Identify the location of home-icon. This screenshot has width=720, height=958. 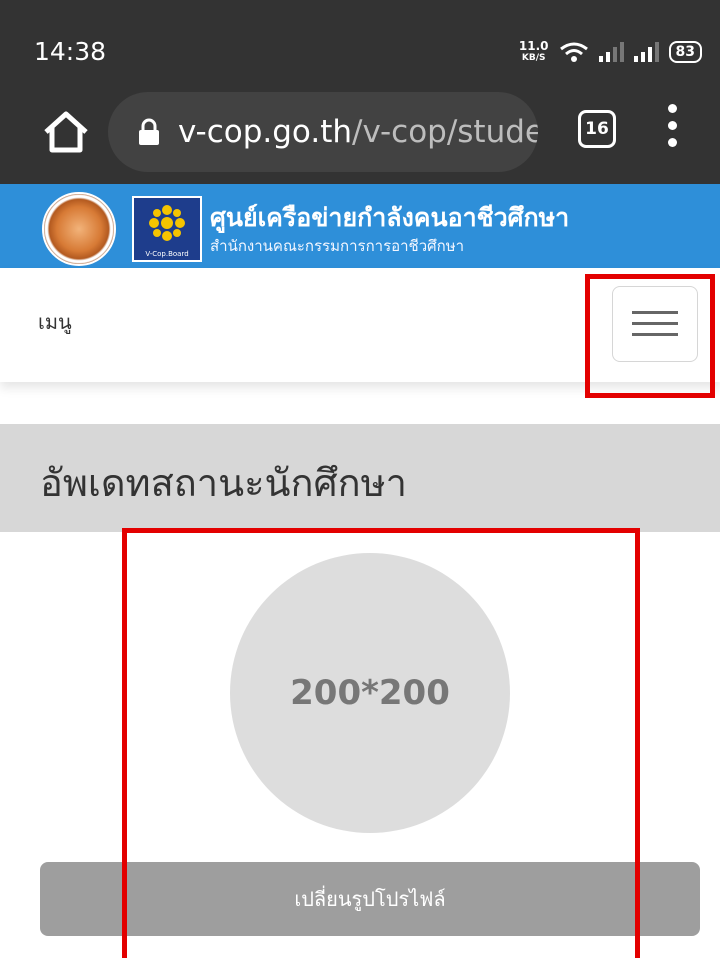
(66, 132).